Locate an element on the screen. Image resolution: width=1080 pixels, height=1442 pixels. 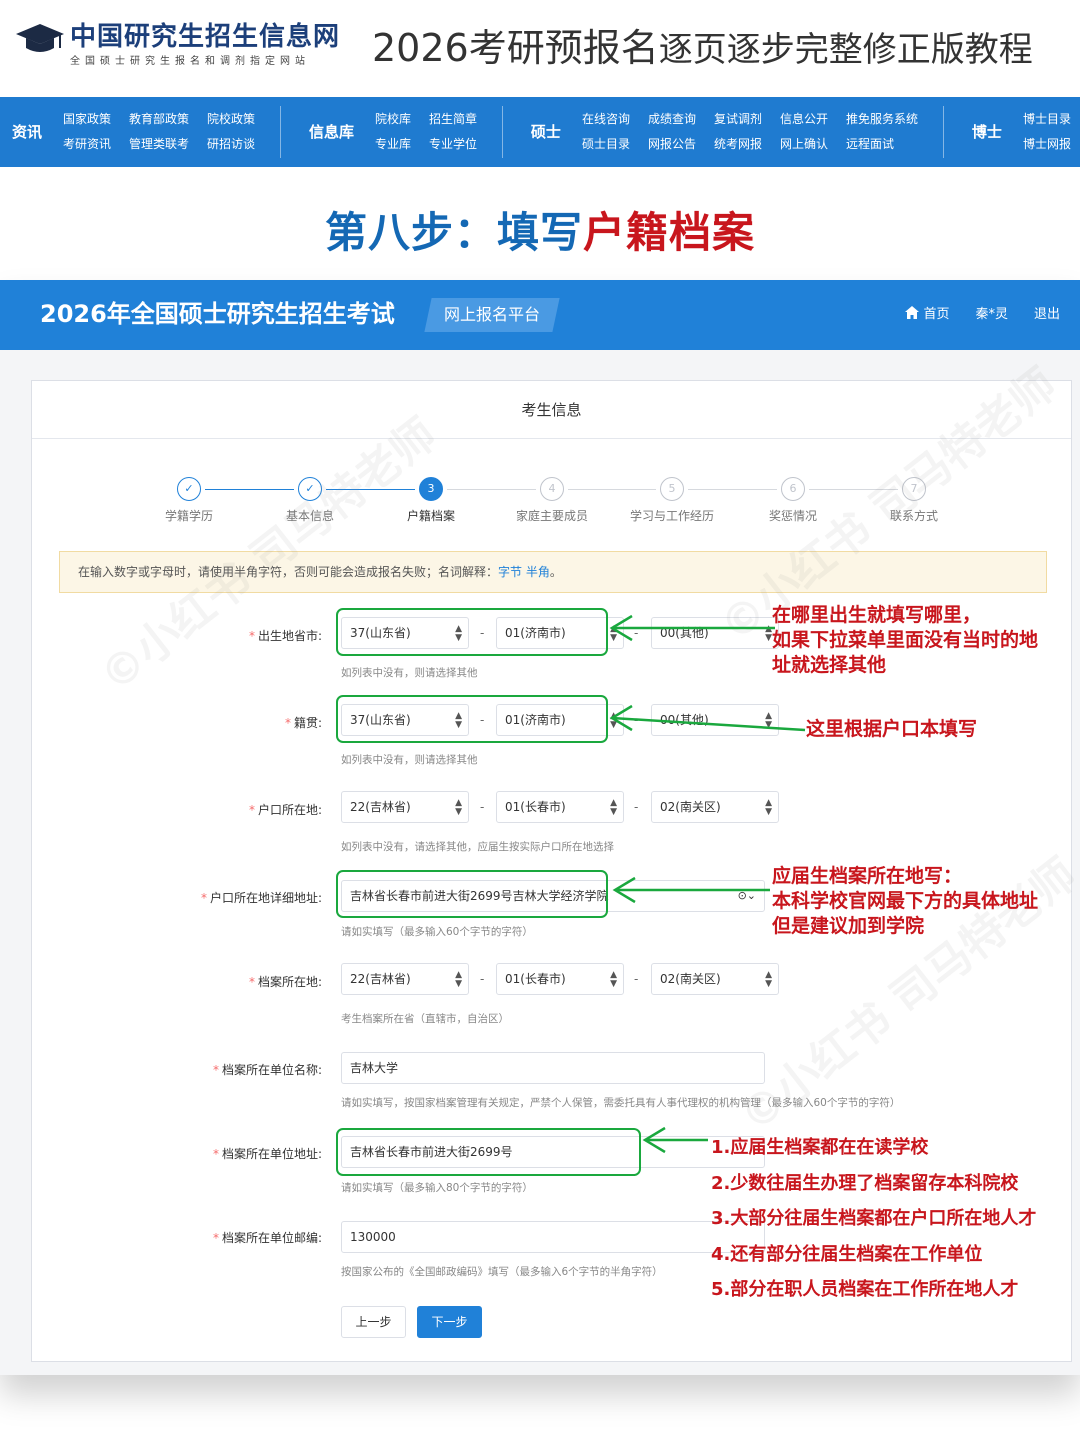
annotation-hukou-line1: 应届生档案所在地写： is located at coordinates (867, 876).